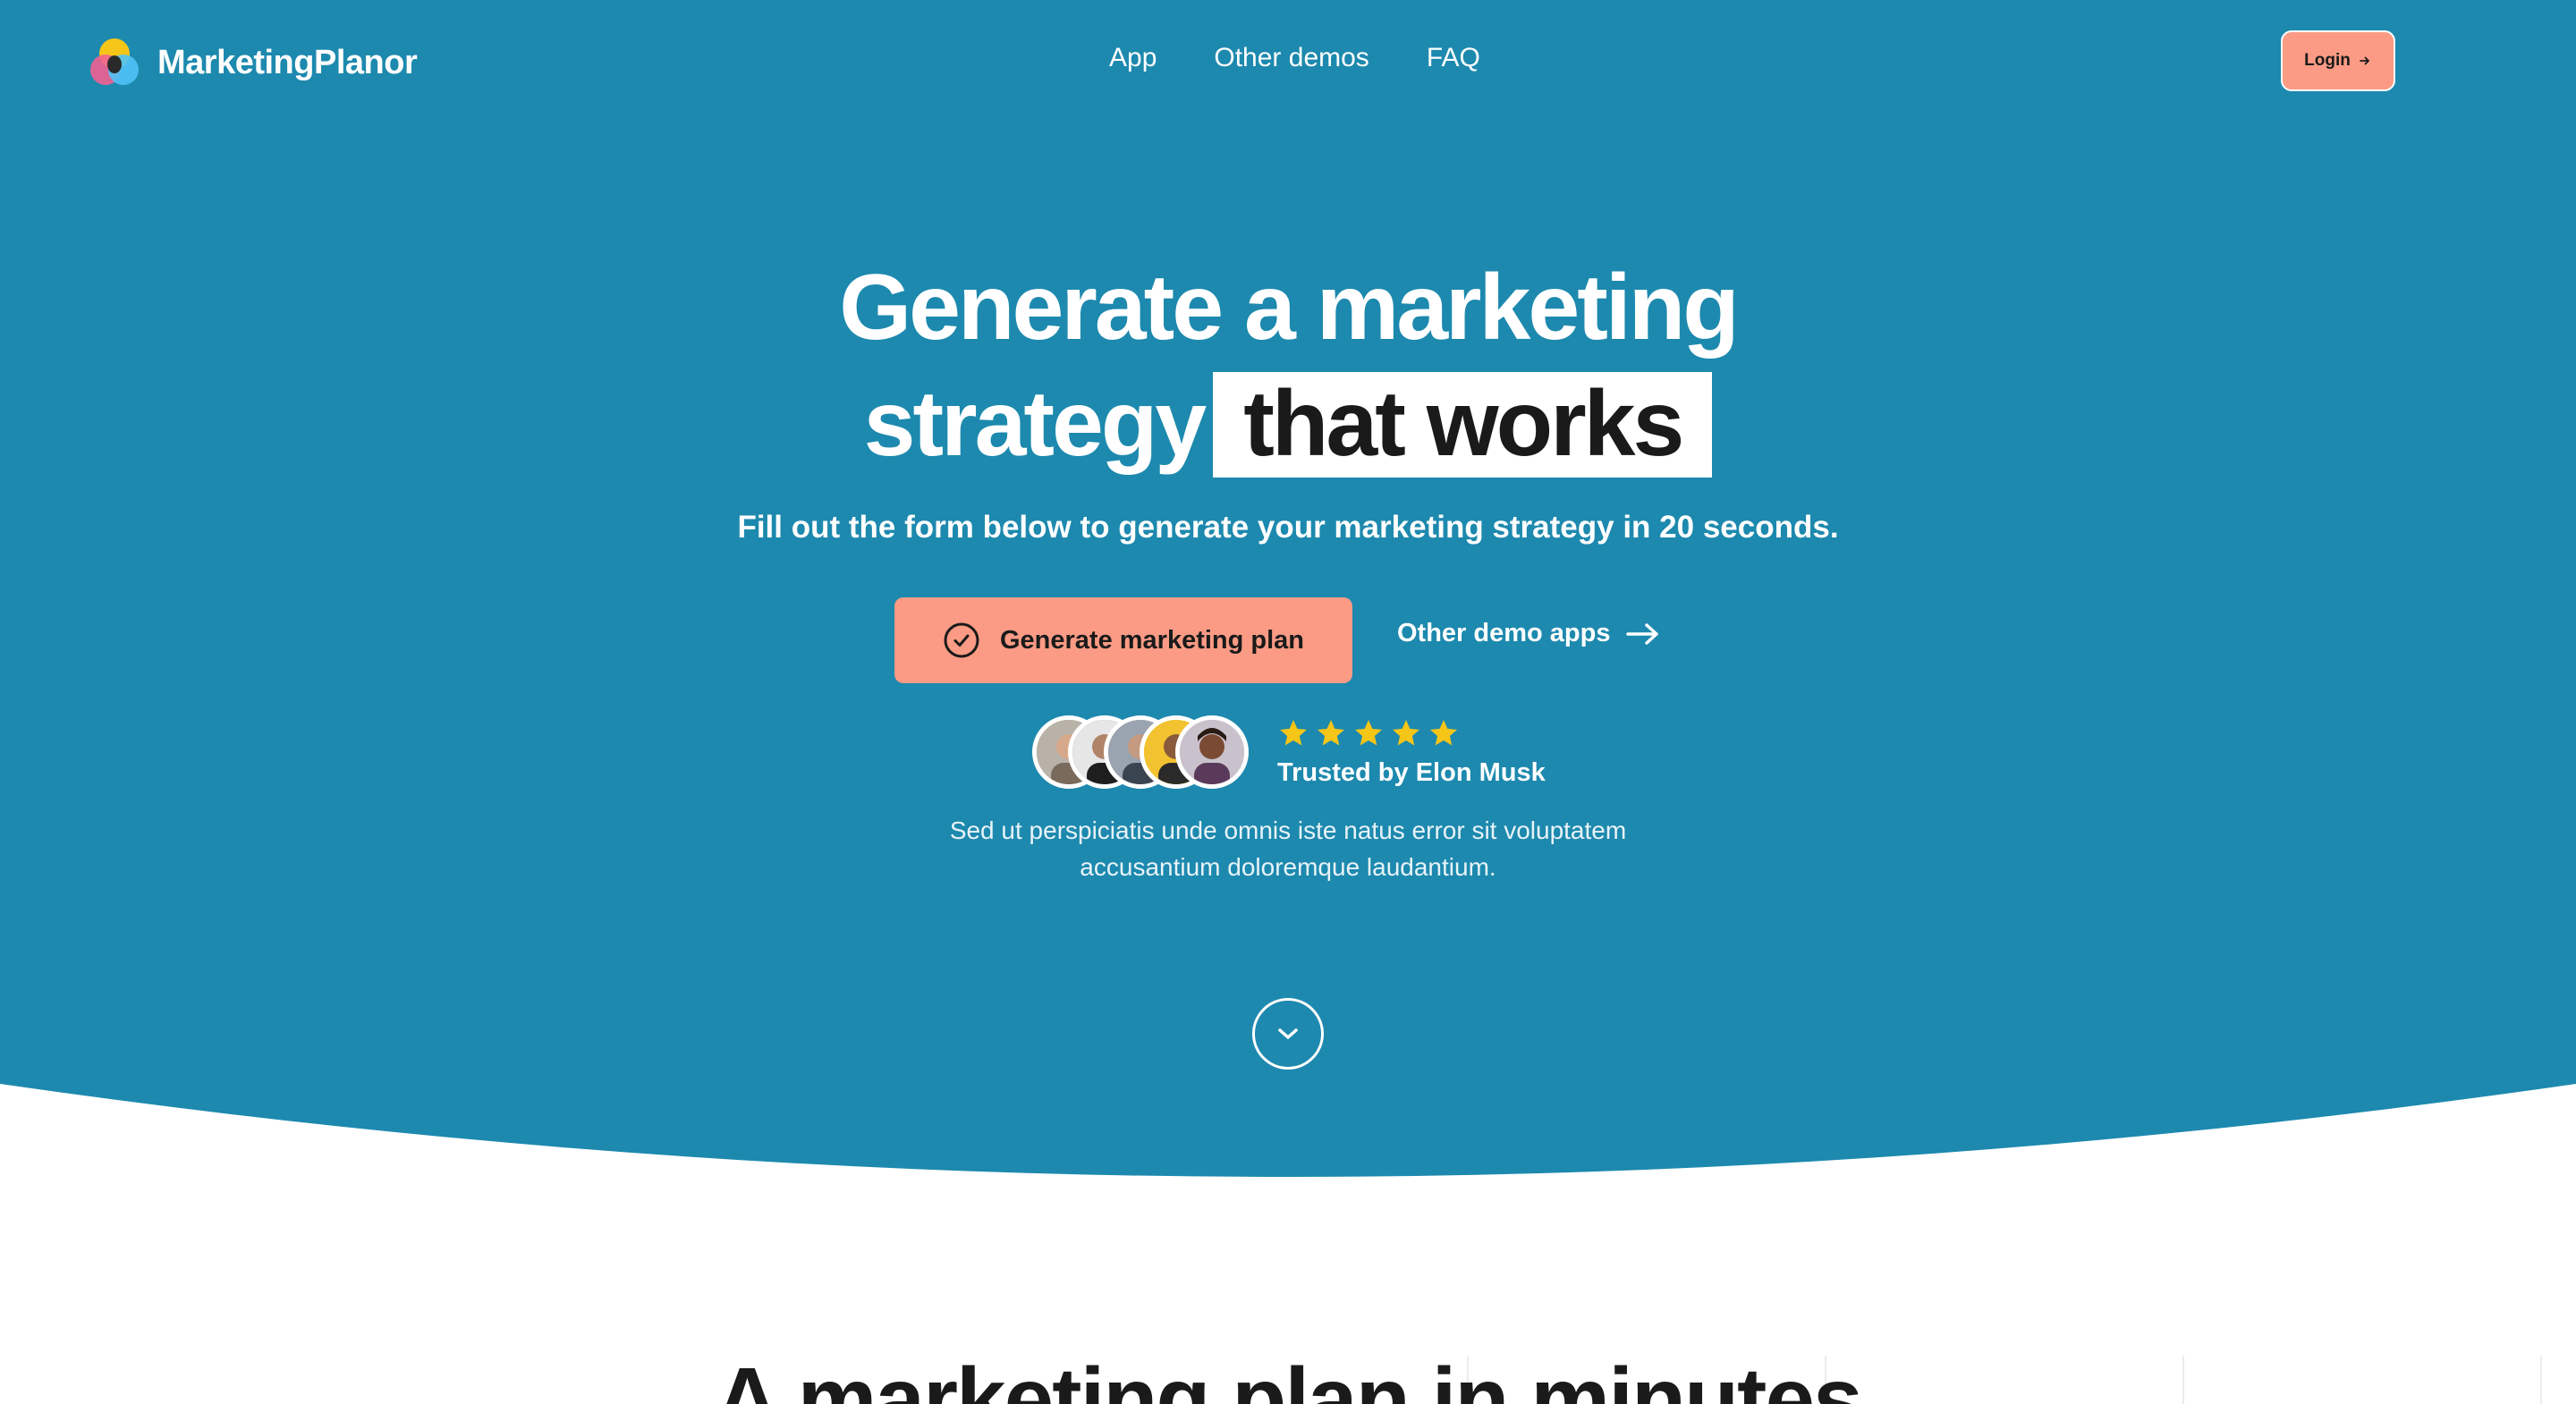 The height and width of the screenshot is (1404, 2576). What do you see at coordinates (1288, 1377) in the screenshot?
I see `section-title: A marketing plan in minutes` at bounding box center [1288, 1377].